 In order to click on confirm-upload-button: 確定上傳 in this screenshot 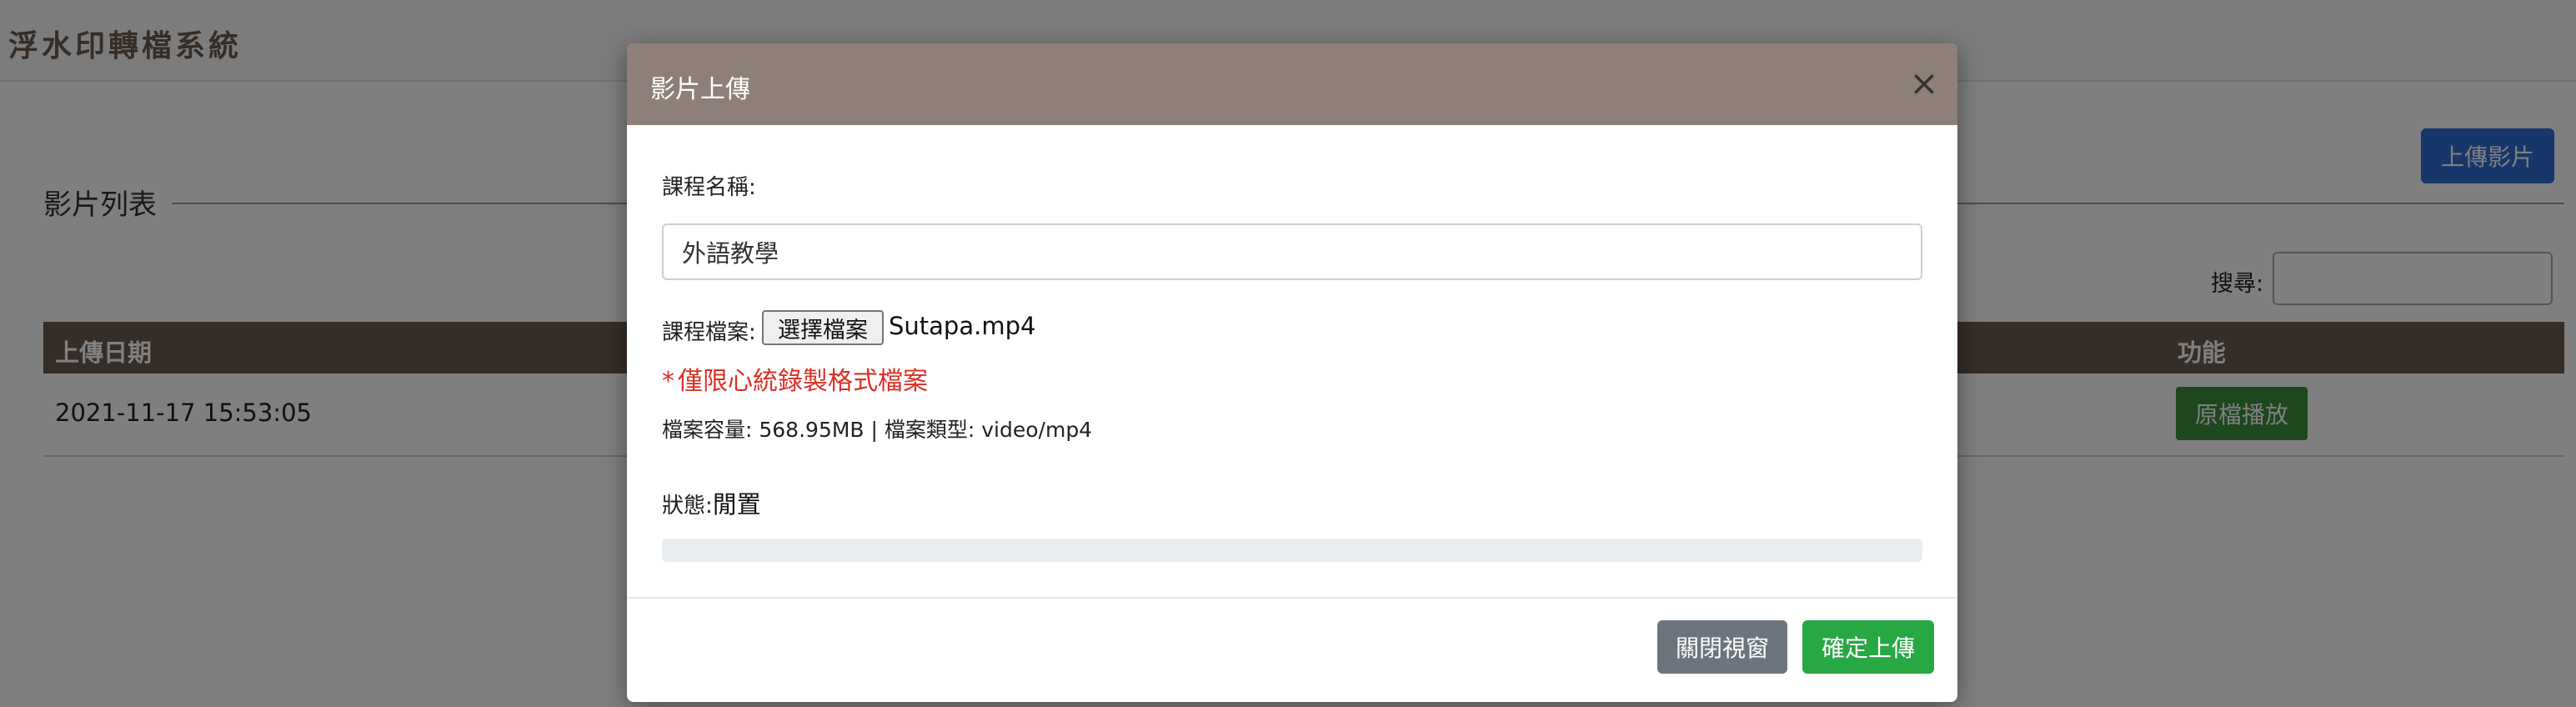, I will do `click(1868, 647)`.